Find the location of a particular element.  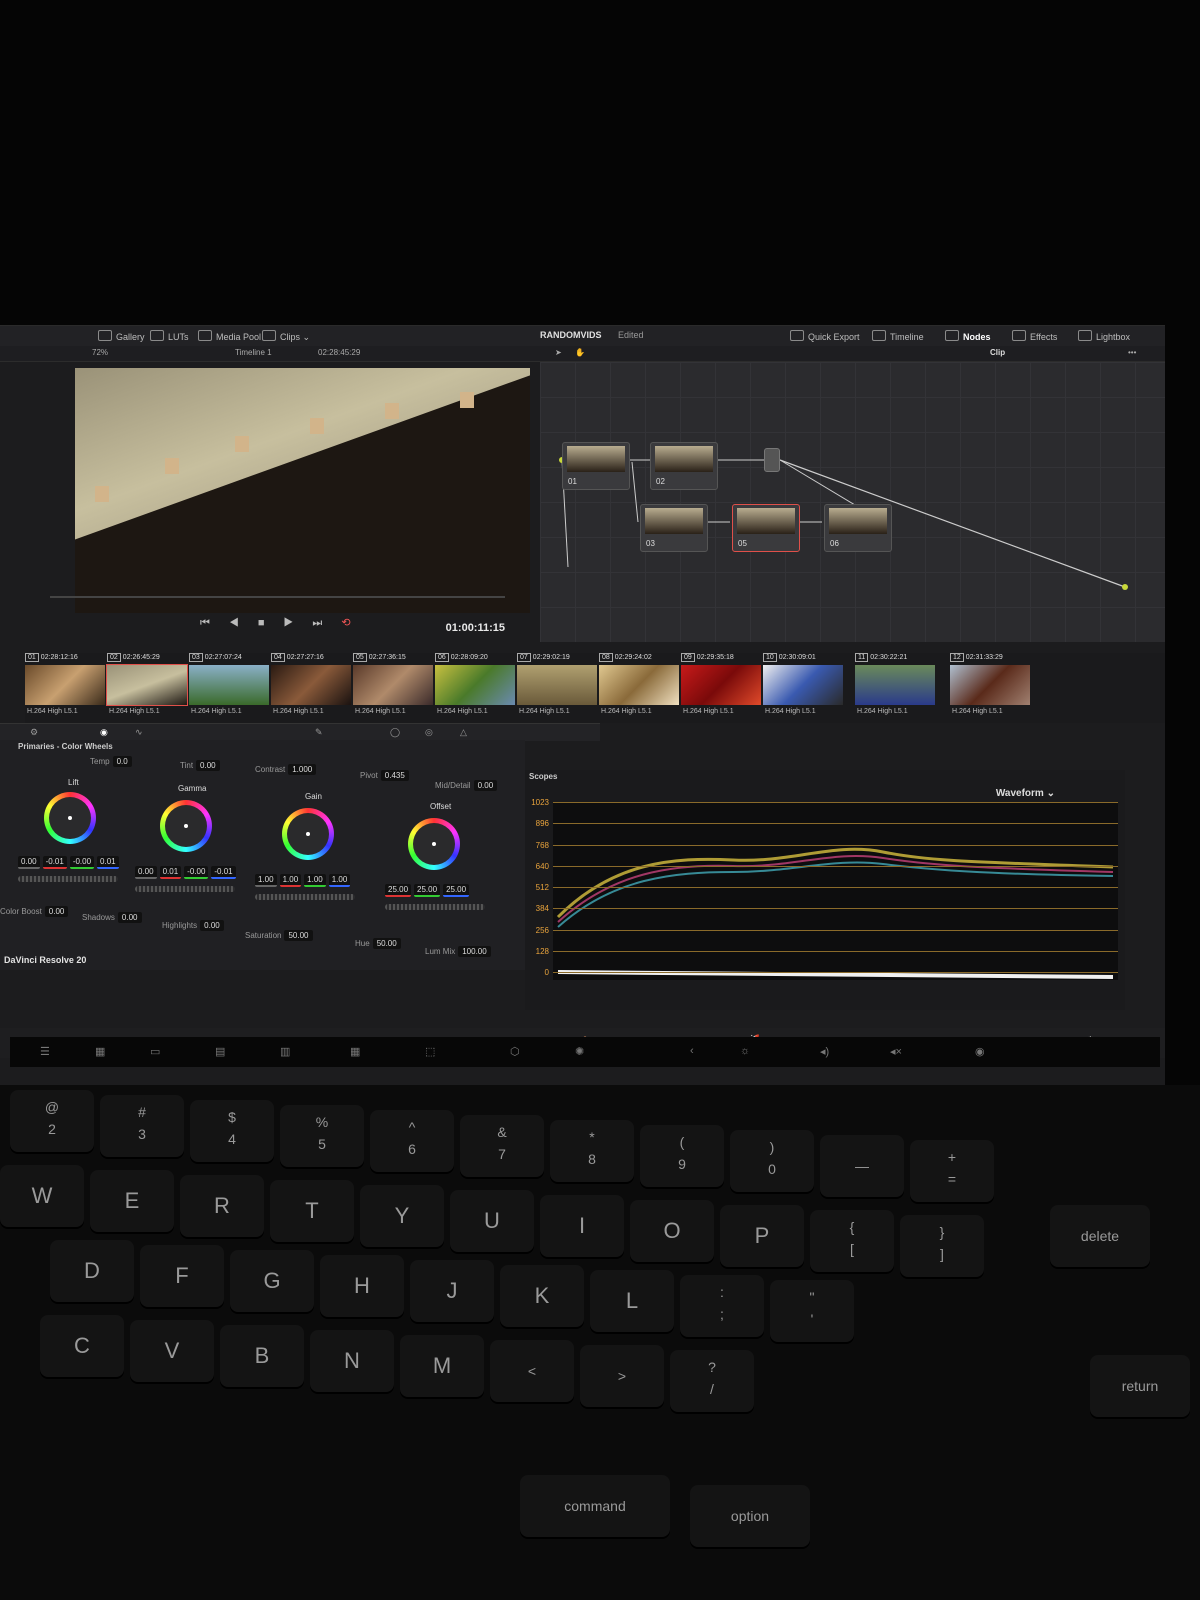

clip-thumbnail: 02 02:26:45:29 H.264 High L5.1 is located at coordinates (148, 688).